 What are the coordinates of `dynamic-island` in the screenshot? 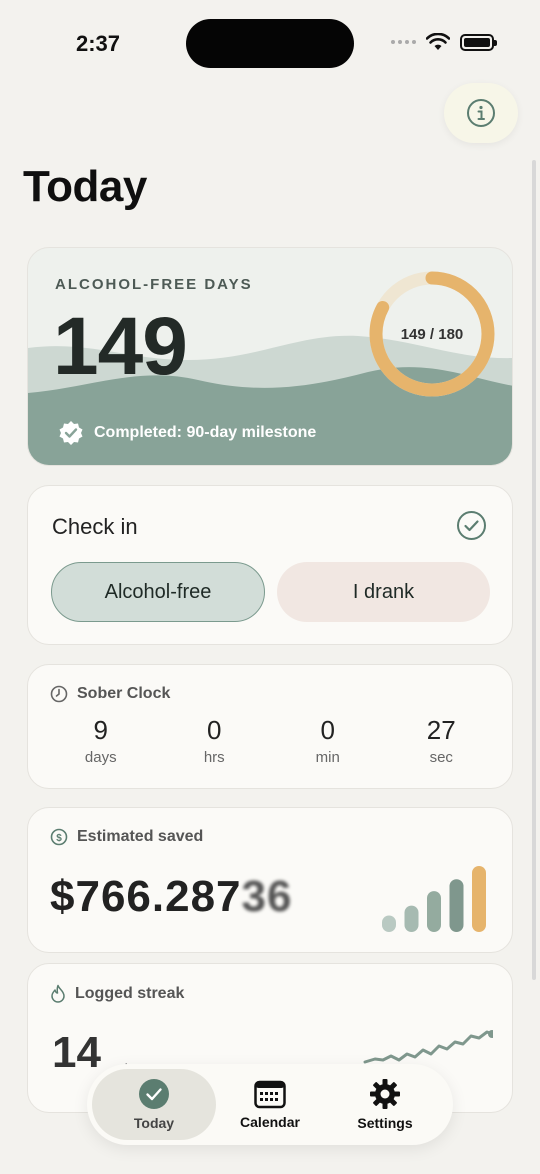 It's located at (270, 43).